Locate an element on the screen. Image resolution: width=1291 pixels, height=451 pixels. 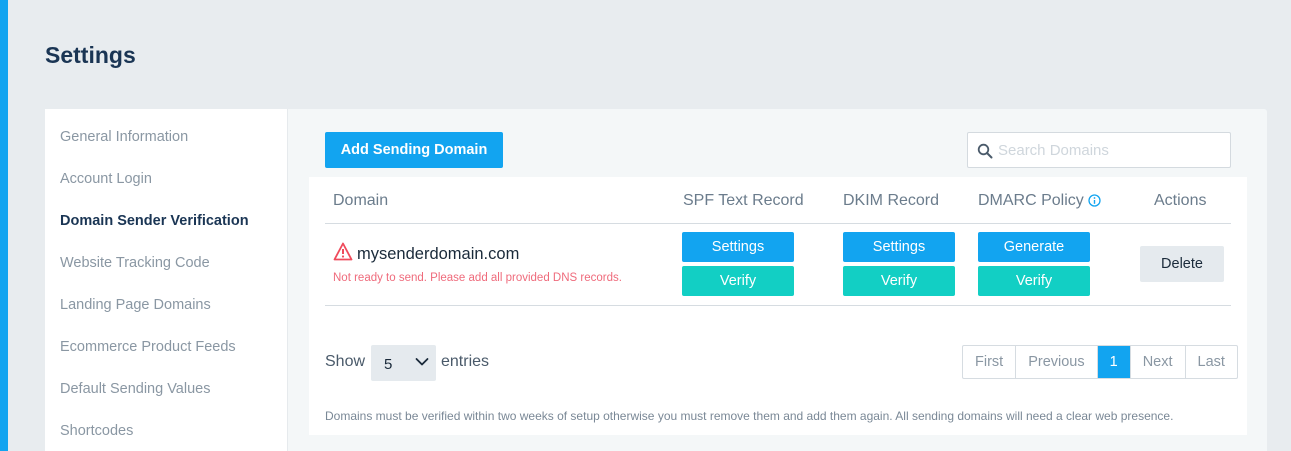
entries-per-page-select: 5 is located at coordinates (403, 363).